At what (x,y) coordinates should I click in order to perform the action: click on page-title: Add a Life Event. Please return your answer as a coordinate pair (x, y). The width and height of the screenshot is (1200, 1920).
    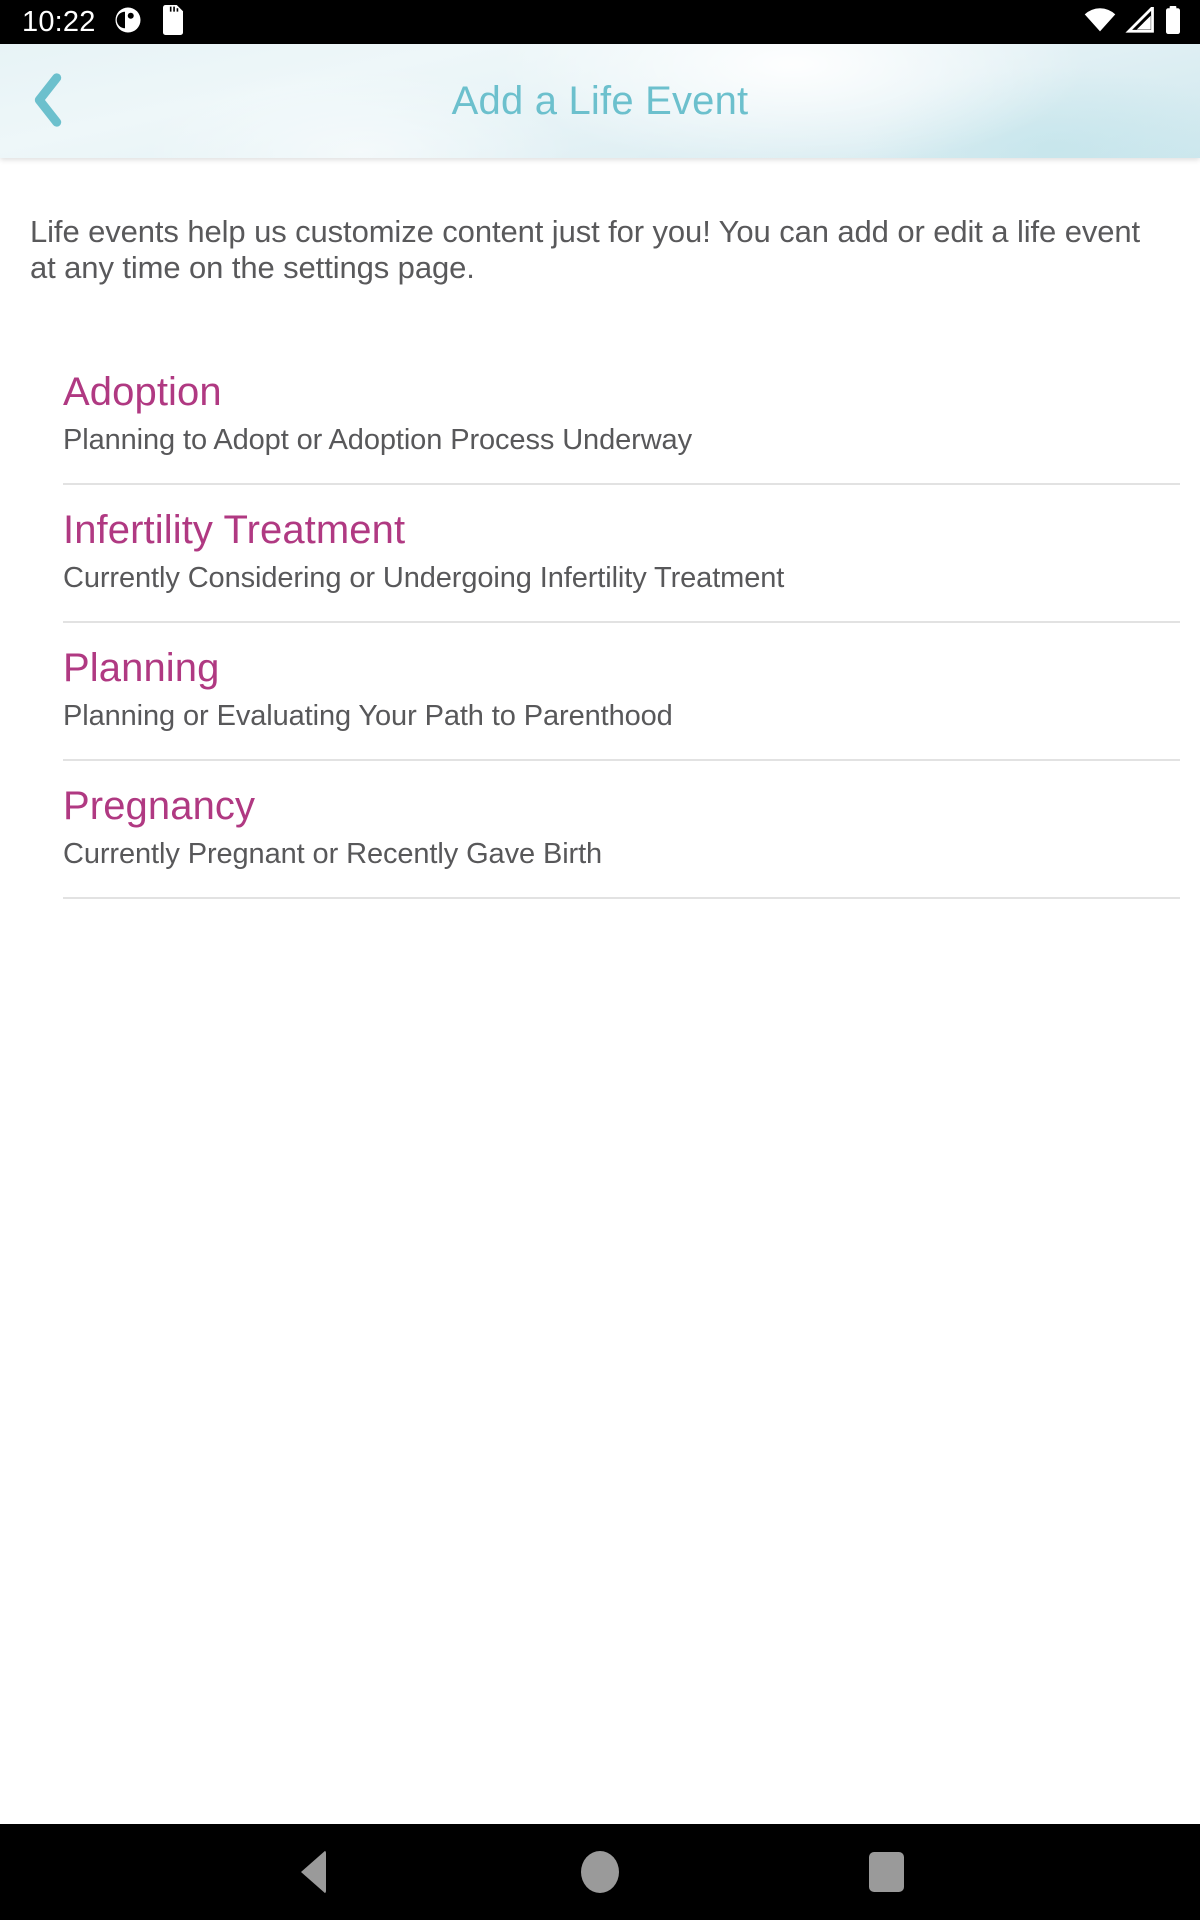
    Looking at the image, I should click on (600, 101).